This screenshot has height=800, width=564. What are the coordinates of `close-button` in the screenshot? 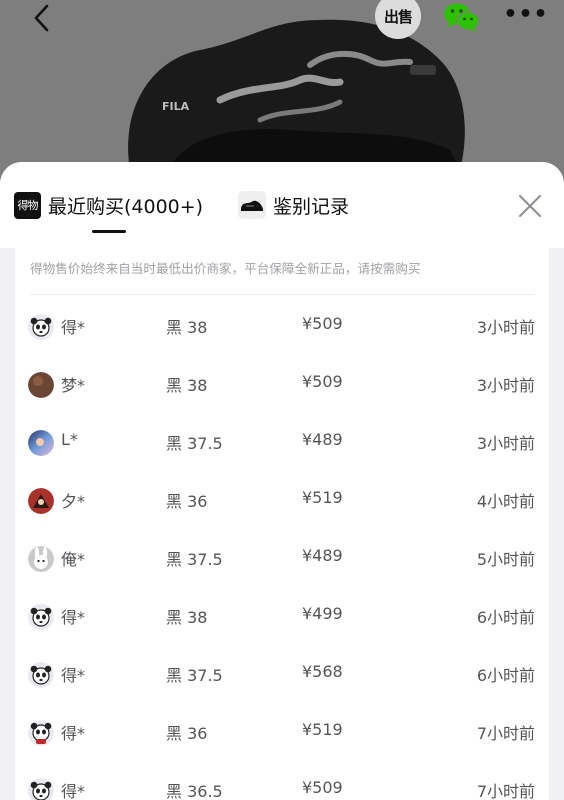 It's located at (530, 206).